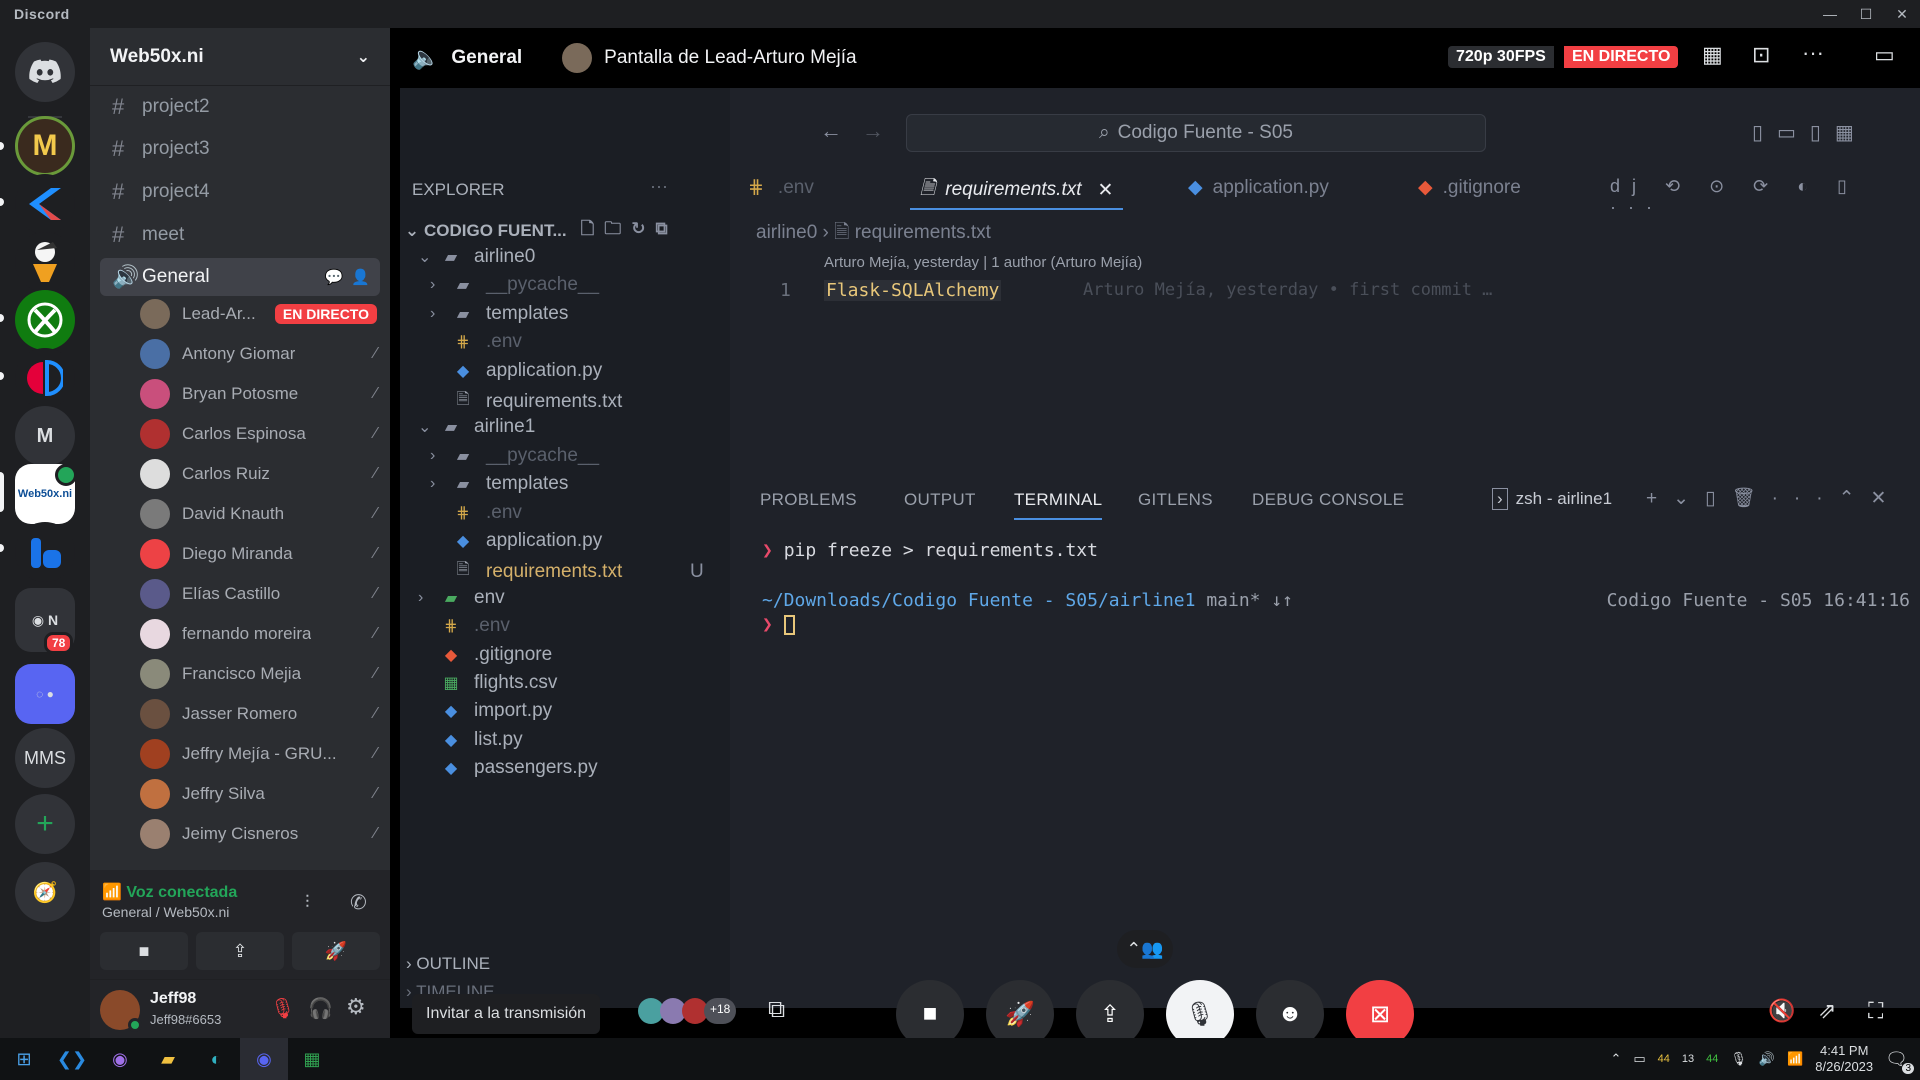 This screenshot has width=1920, height=1080. What do you see at coordinates (1765, 197) in the screenshot?
I see `editor-actions-icons: dj ⟲ ⊙ ⟳ ◐ ▯ ···` at bounding box center [1765, 197].